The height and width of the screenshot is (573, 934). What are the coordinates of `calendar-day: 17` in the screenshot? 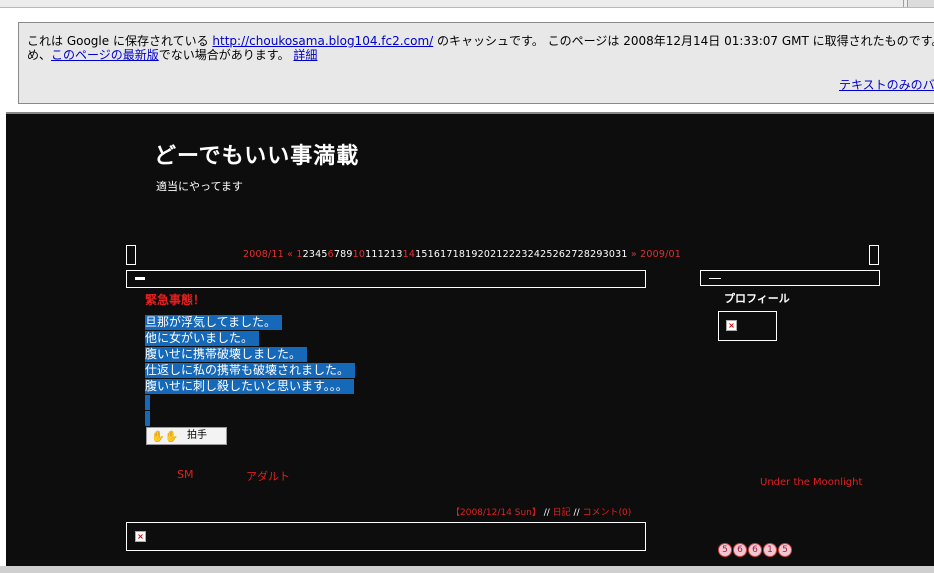 It's located at (446, 254).